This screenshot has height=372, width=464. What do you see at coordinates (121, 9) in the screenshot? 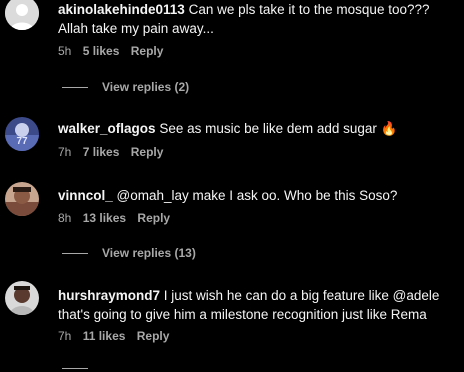
I see `comment-username: akinolakehinde0113` at bounding box center [121, 9].